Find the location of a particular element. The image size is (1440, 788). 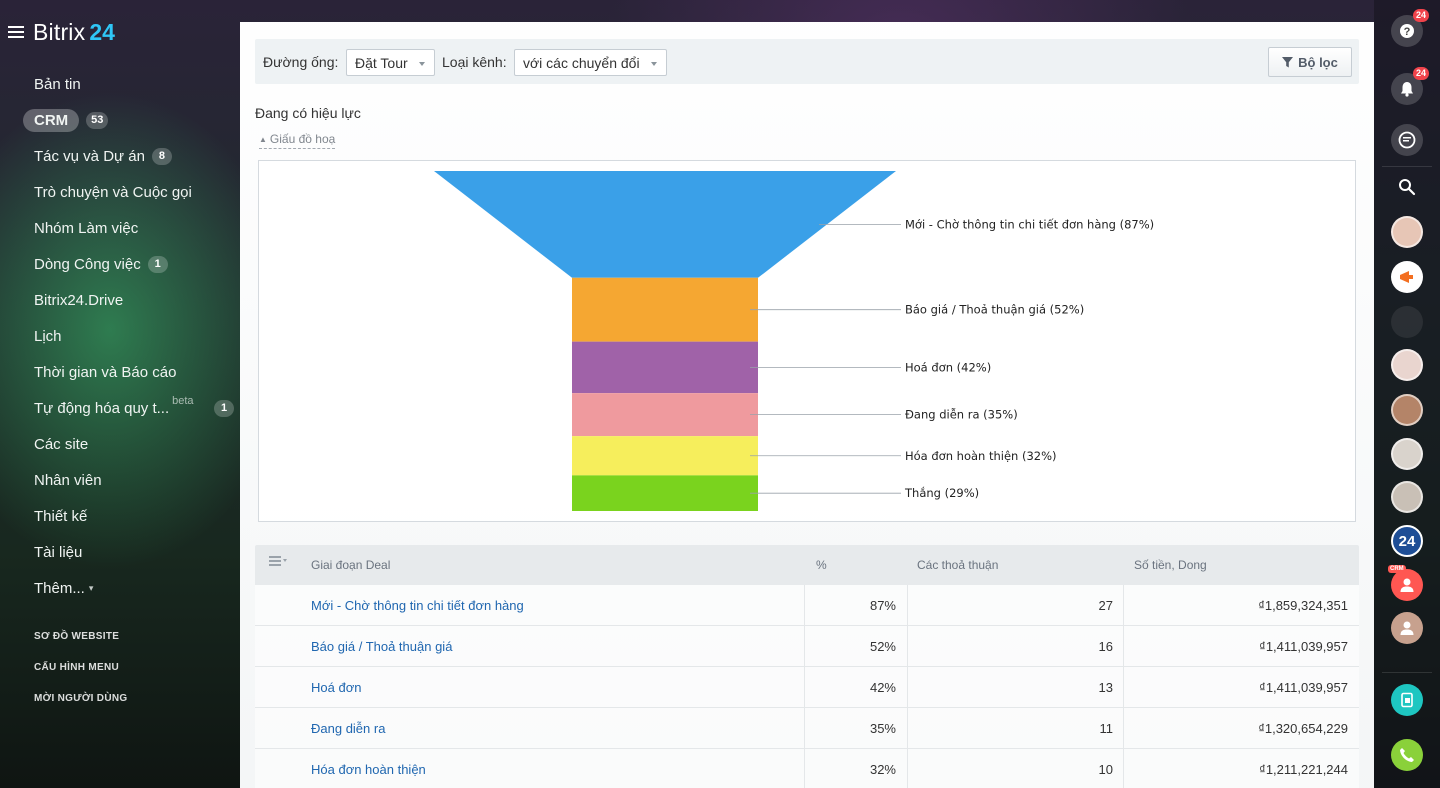

sidebar-item-10: Các site is located at coordinates (131, 444).